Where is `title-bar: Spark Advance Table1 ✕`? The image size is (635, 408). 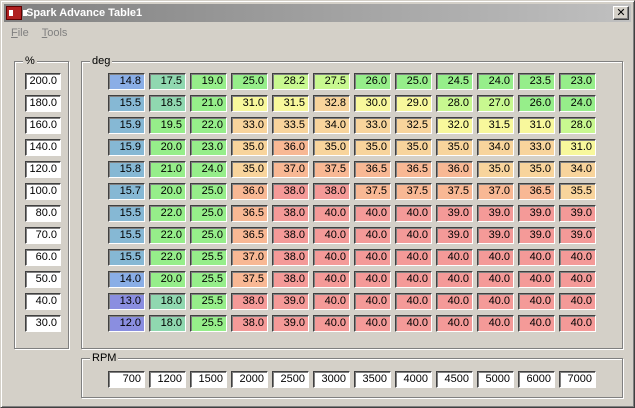 title-bar: Spark Advance Table1 ✕ is located at coordinates (317, 13).